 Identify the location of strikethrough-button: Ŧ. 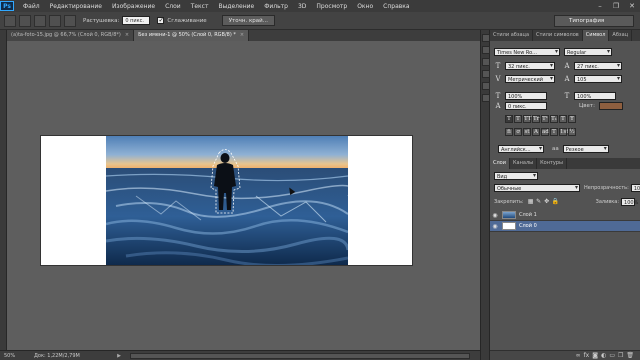
(572, 118).